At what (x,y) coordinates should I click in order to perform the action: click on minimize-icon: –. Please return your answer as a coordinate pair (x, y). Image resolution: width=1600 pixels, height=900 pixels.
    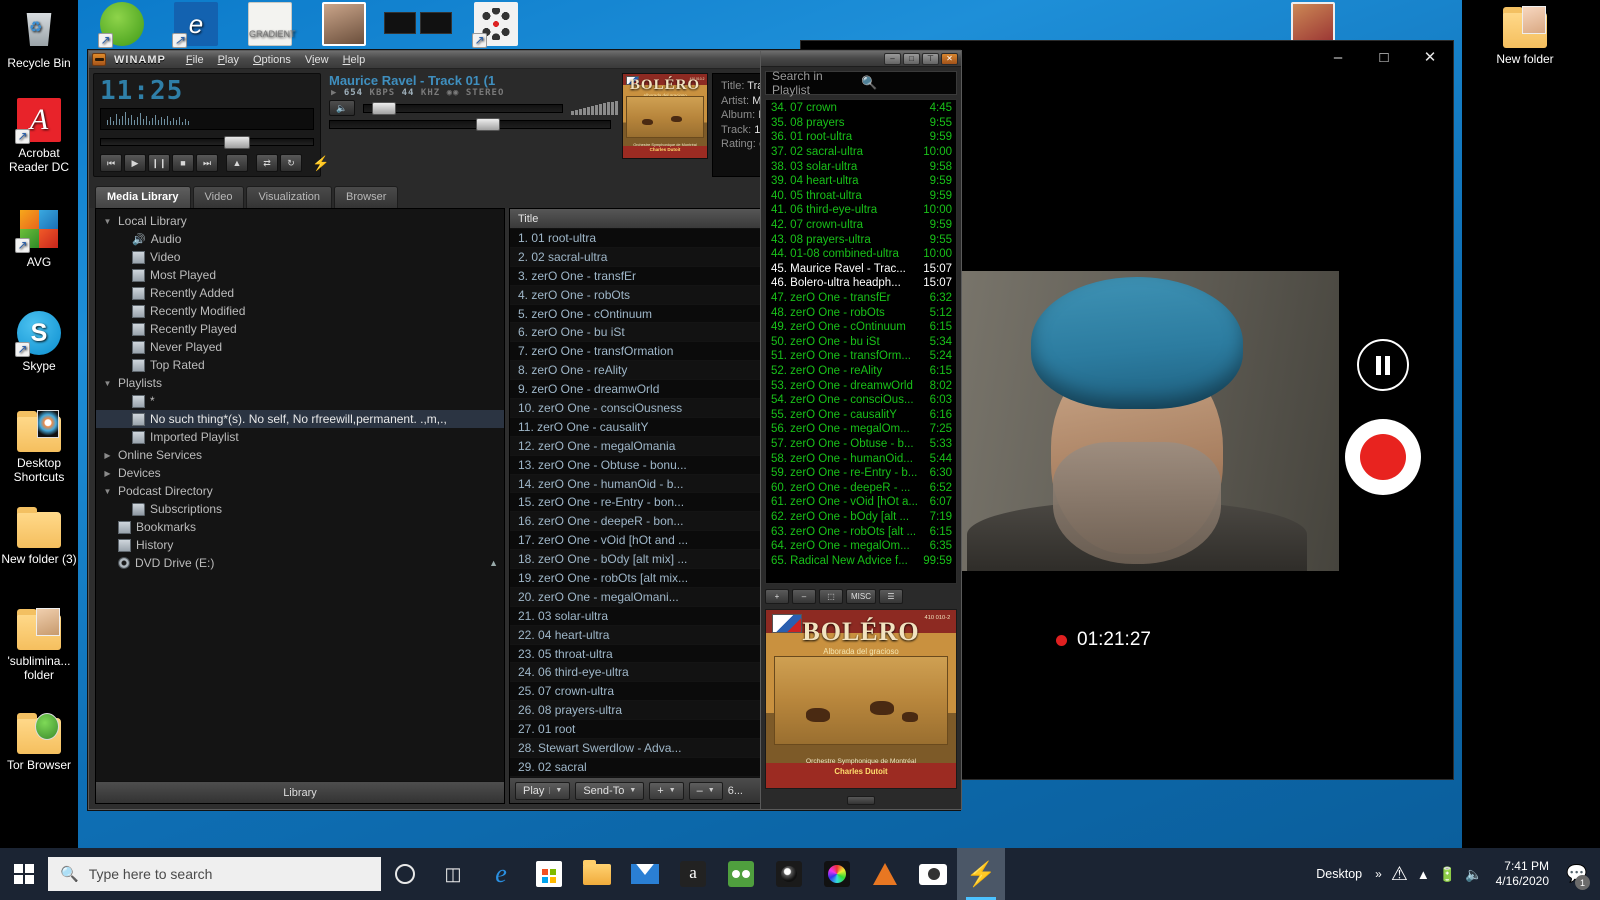
    Looking at the image, I should click on (892, 58).